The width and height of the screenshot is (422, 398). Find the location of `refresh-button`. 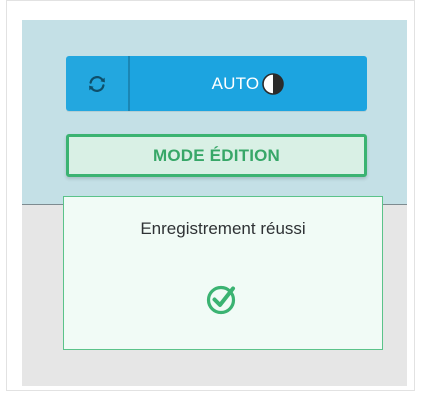

refresh-button is located at coordinates (98, 83).